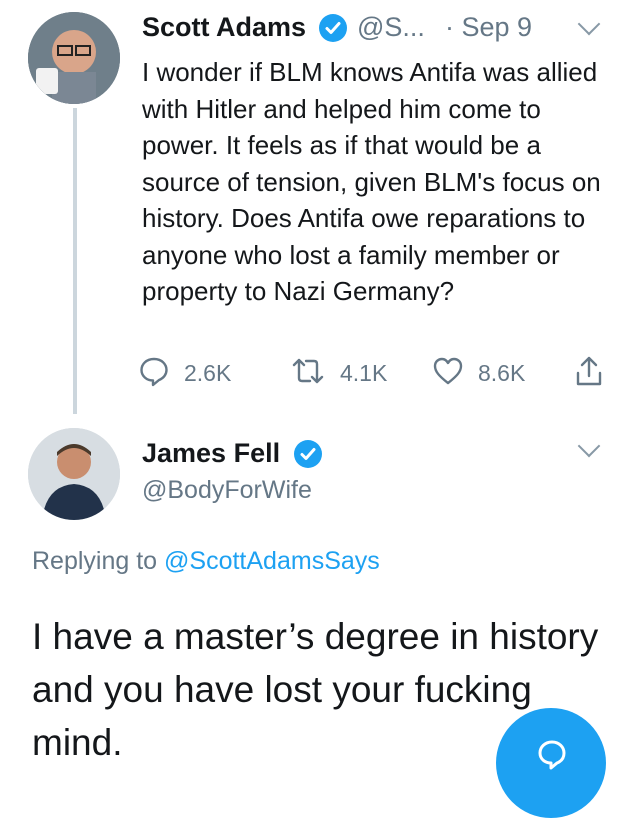 The image size is (640, 818). I want to click on replying-to: Replying to @ScottAdamsSays, so click(206, 561).